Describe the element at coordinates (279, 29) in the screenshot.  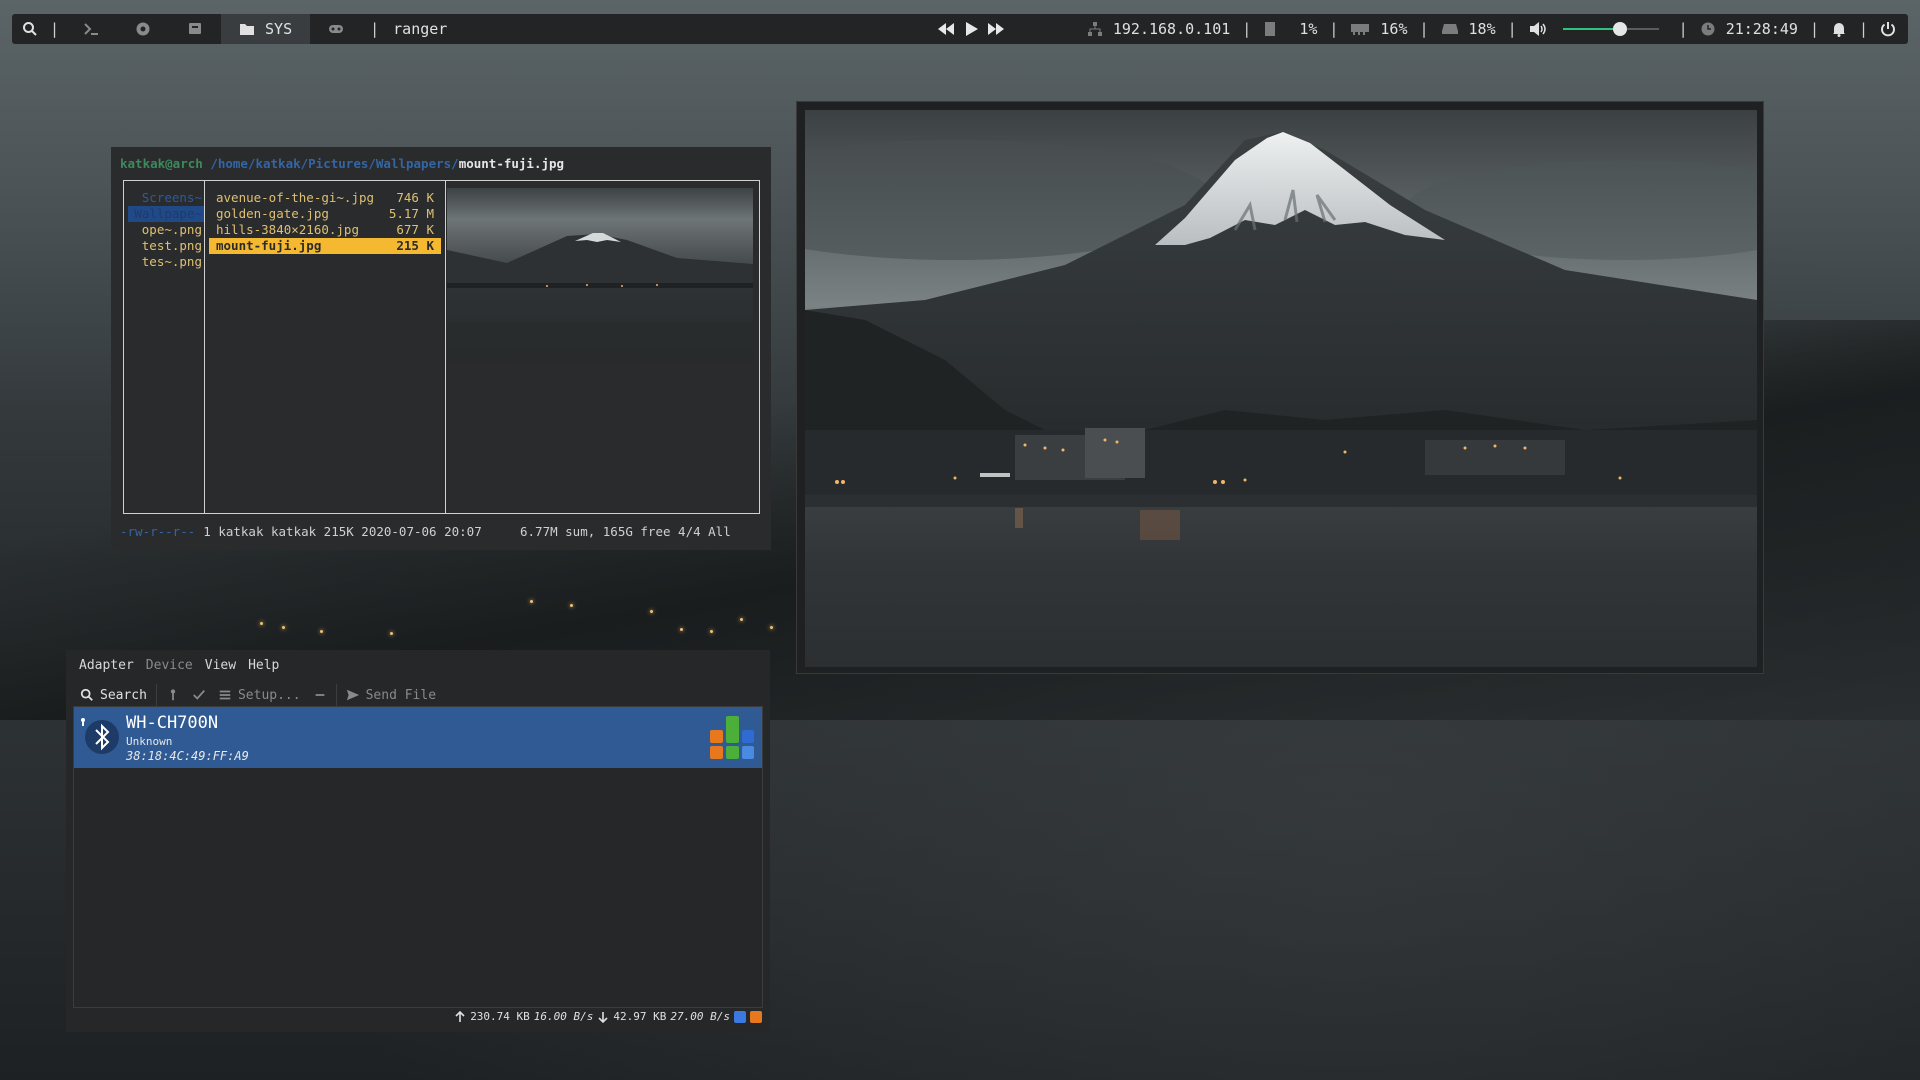
I see `workspace-sys-label: SYS` at that location.